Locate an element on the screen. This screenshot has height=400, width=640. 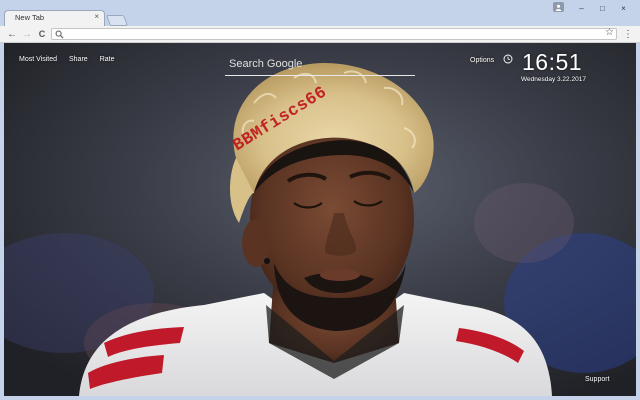
title-bar: New Tab × – □ × is located at coordinates (320, 13).